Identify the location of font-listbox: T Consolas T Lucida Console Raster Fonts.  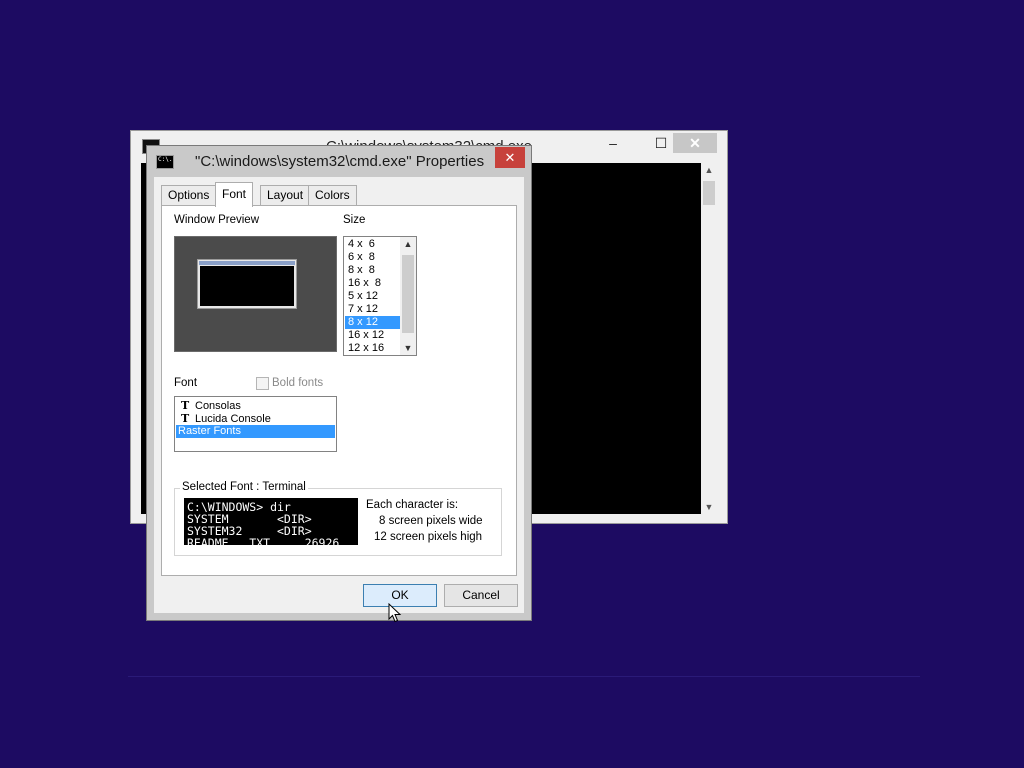
(255, 424).